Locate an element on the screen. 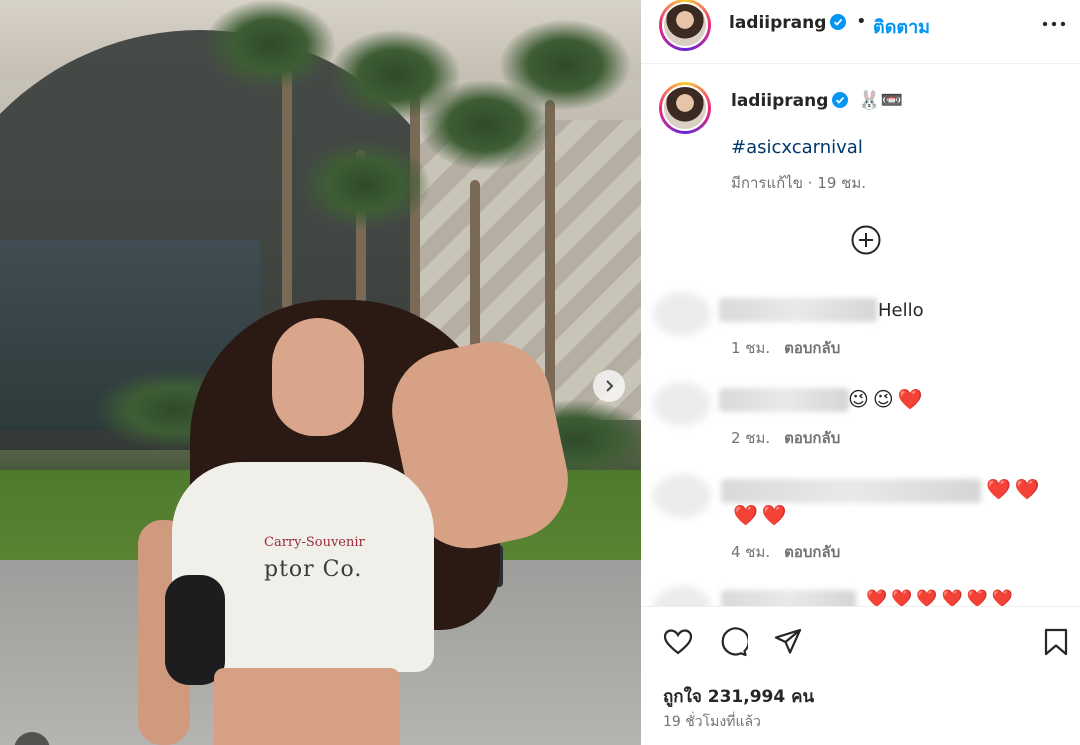  handbag is located at coordinates (195, 630).